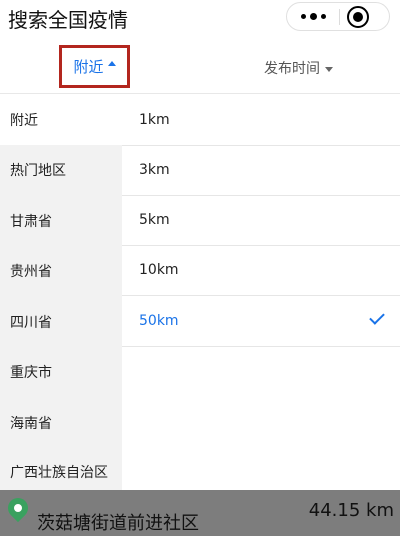  I want to click on sidebar-item-label: 广西壮族自治区, so click(59, 473).